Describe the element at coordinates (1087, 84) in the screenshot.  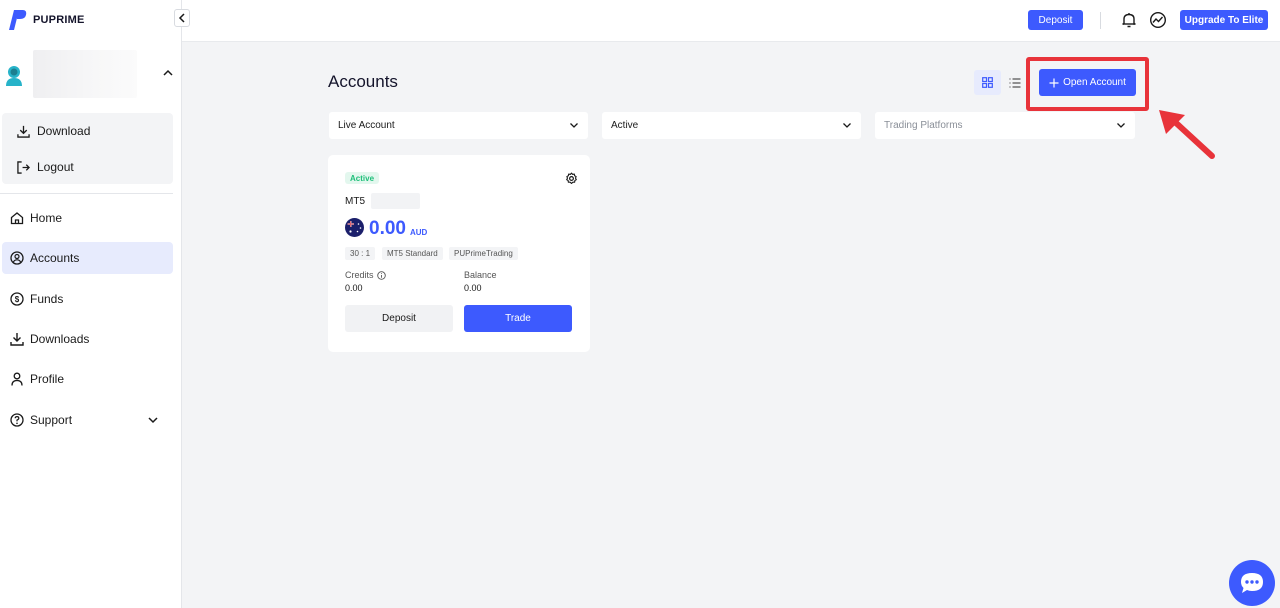
I see `highlight-box` at that location.